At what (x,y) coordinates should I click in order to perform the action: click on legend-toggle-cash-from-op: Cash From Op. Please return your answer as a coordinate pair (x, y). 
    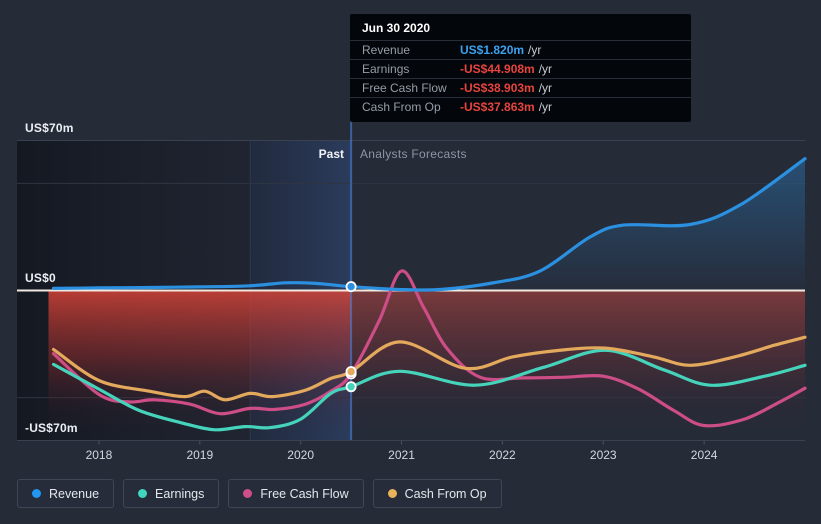
    Looking at the image, I should click on (437, 493).